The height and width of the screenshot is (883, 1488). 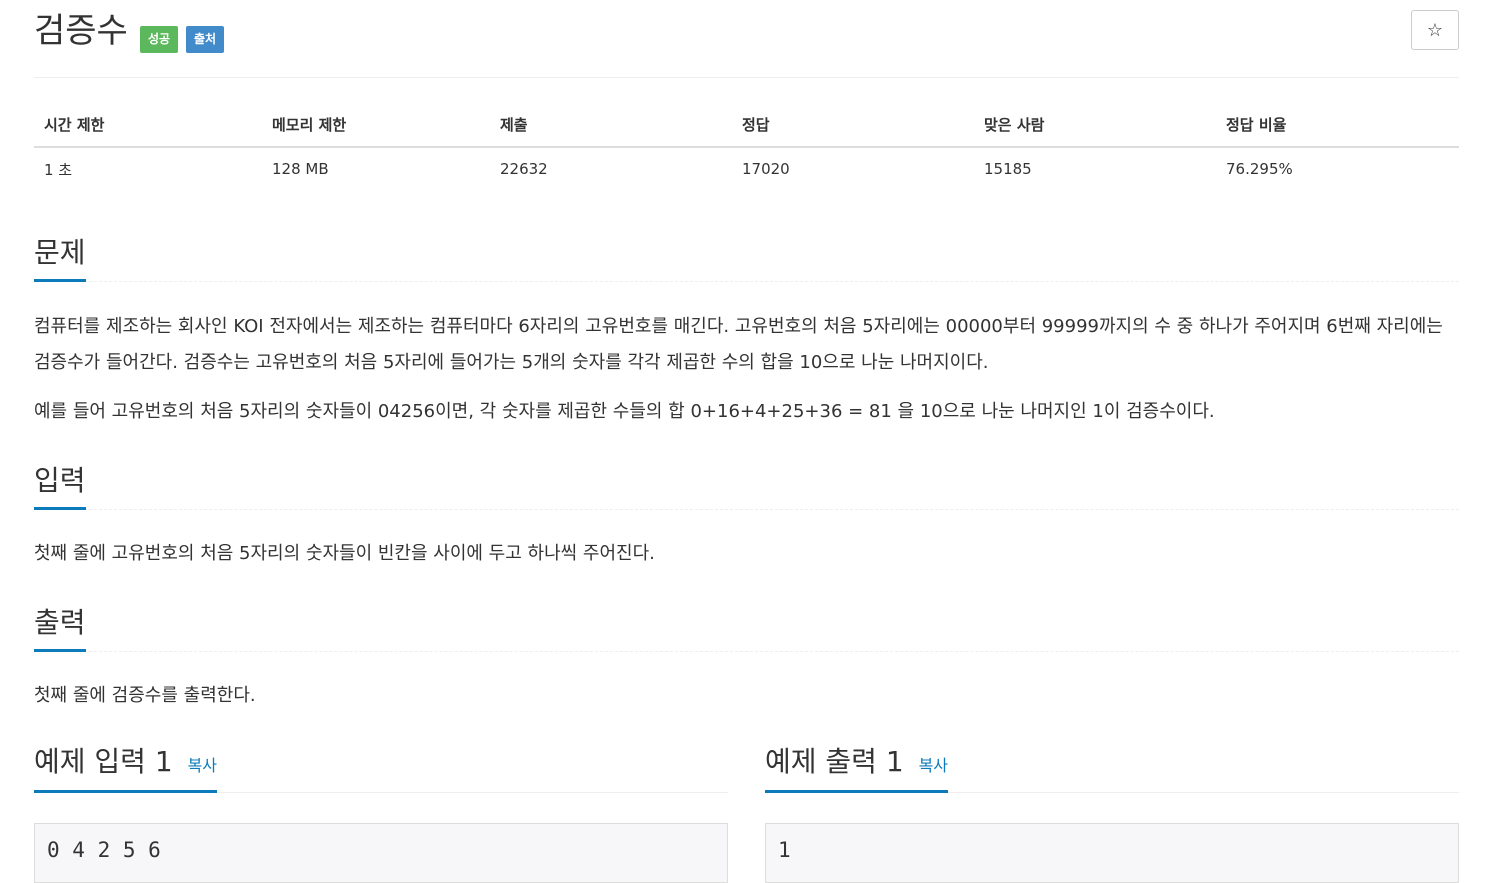 I want to click on problem-heading-row: 문제, so click(x=746, y=256).